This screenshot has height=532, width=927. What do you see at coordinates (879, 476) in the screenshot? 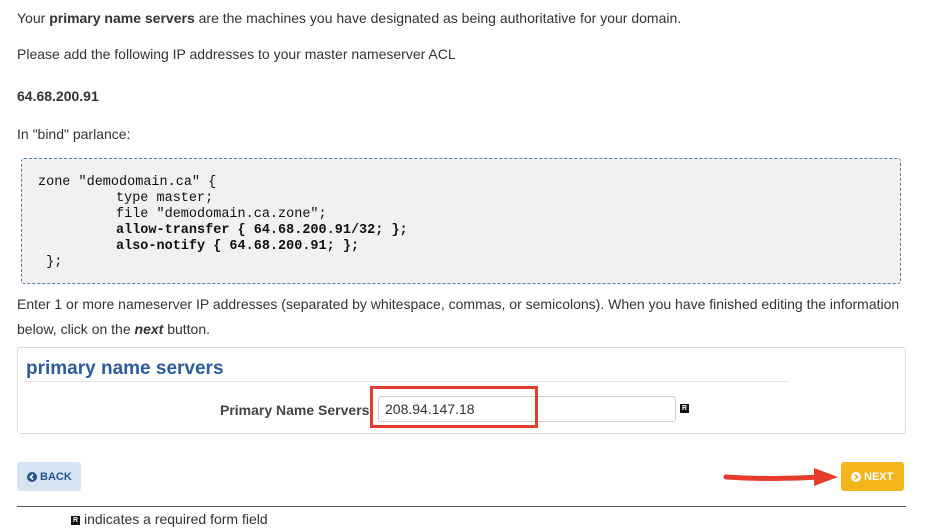
I see `next-button-label: NEXT` at bounding box center [879, 476].